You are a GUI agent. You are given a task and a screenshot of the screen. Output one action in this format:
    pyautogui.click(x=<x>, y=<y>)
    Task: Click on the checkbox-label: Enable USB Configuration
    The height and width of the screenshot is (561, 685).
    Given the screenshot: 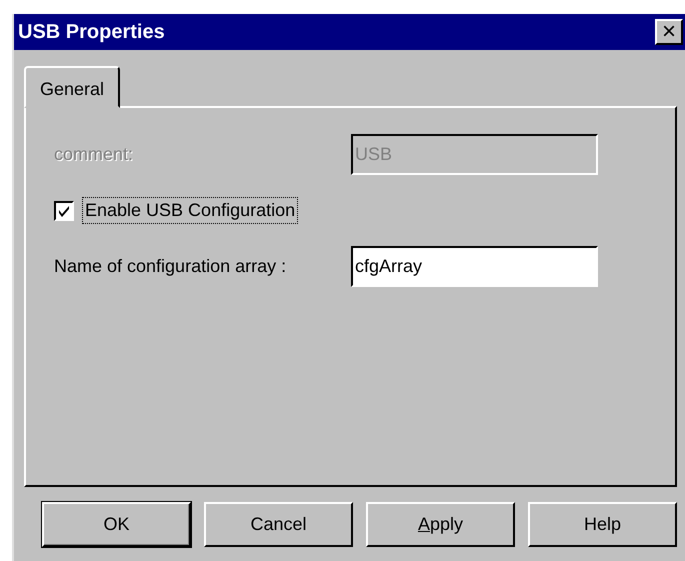 What is the action you would take?
    pyautogui.click(x=190, y=210)
    